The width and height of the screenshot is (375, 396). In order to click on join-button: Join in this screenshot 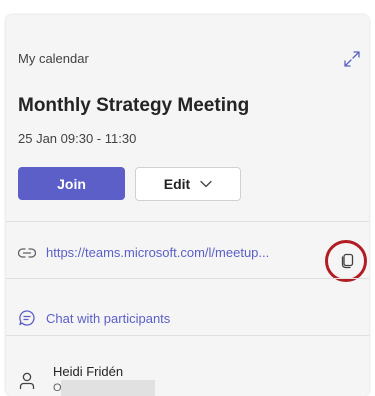, I will do `click(71, 183)`.